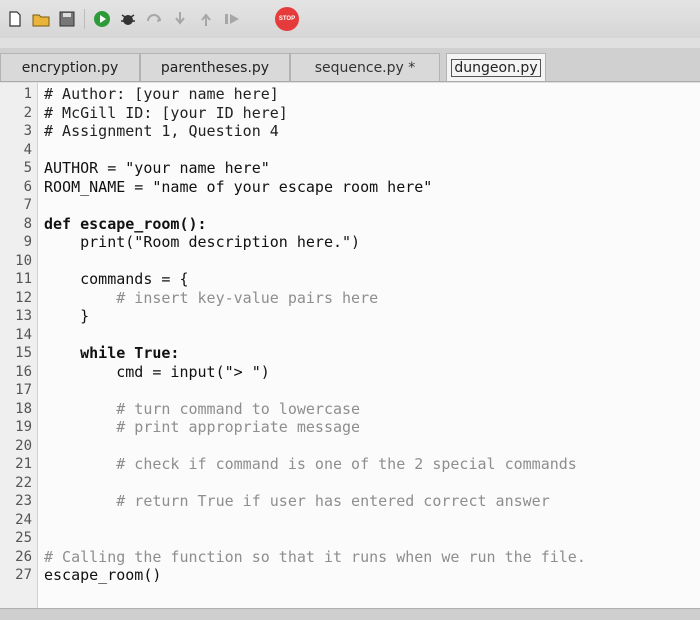 This screenshot has height=620, width=700. I want to click on line-number: 22, so click(23, 482).